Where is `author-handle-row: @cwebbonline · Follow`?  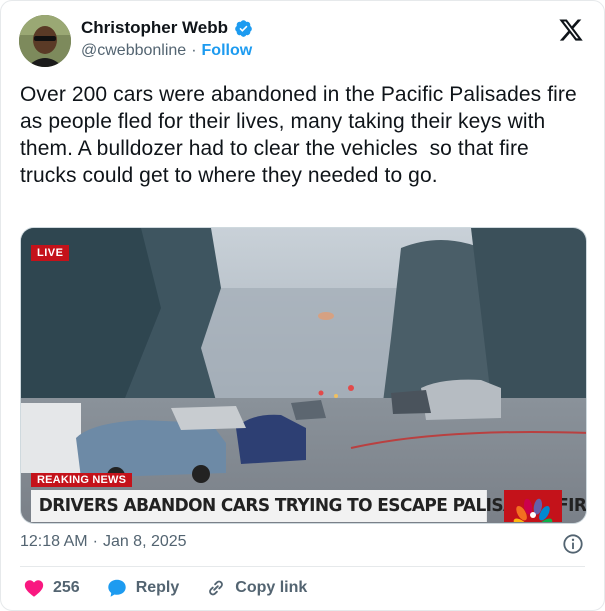 author-handle-row: @cwebbonline · Follow is located at coordinates (166, 51).